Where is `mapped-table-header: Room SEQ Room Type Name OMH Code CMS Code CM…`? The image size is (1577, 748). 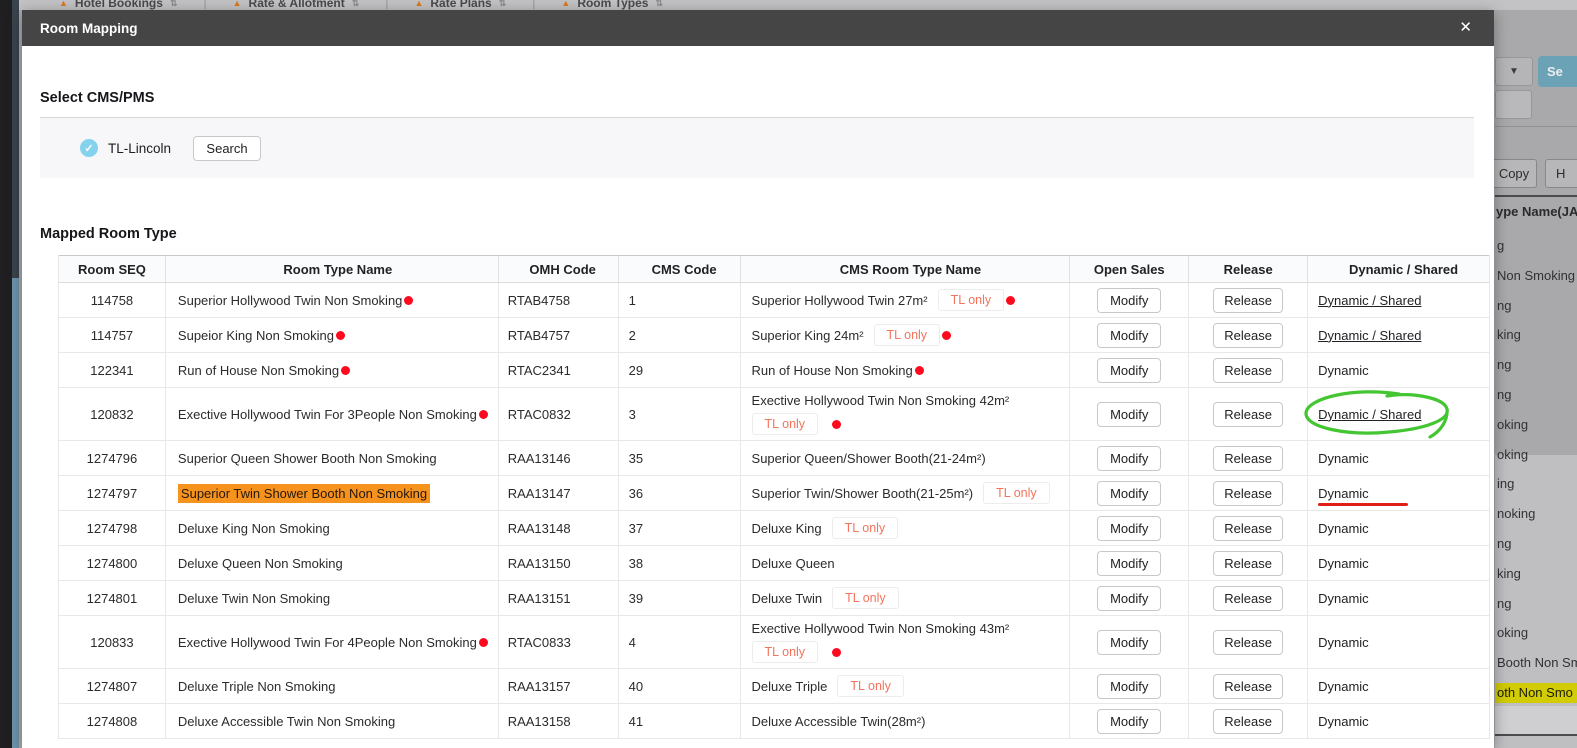
mapped-table-header: Room SEQ Room Type Name OMH Code CMS Code CM… is located at coordinates (774, 269).